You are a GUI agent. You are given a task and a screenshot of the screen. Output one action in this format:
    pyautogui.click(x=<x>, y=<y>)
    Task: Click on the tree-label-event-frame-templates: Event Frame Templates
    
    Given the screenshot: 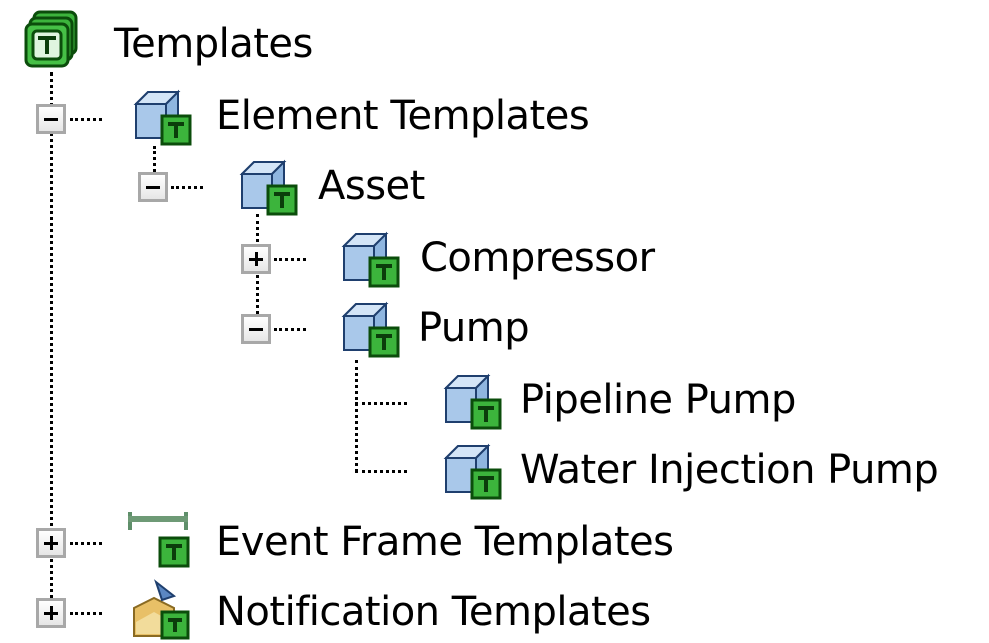 What is the action you would take?
    pyautogui.click(x=445, y=542)
    